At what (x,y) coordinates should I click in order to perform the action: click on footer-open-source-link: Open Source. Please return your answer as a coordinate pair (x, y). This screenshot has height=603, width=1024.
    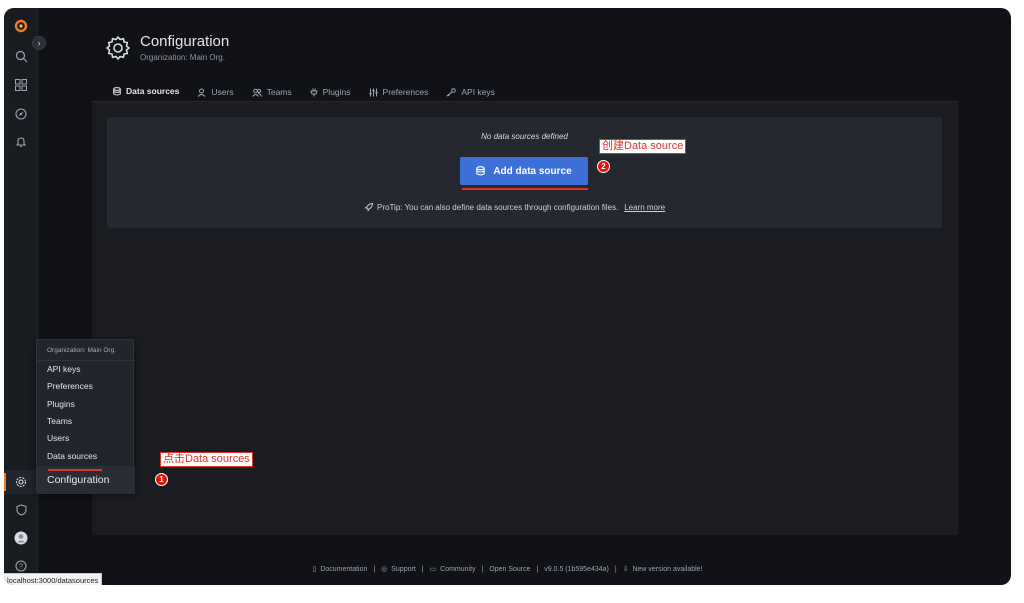
    Looking at the image, I should click on (509, 569).